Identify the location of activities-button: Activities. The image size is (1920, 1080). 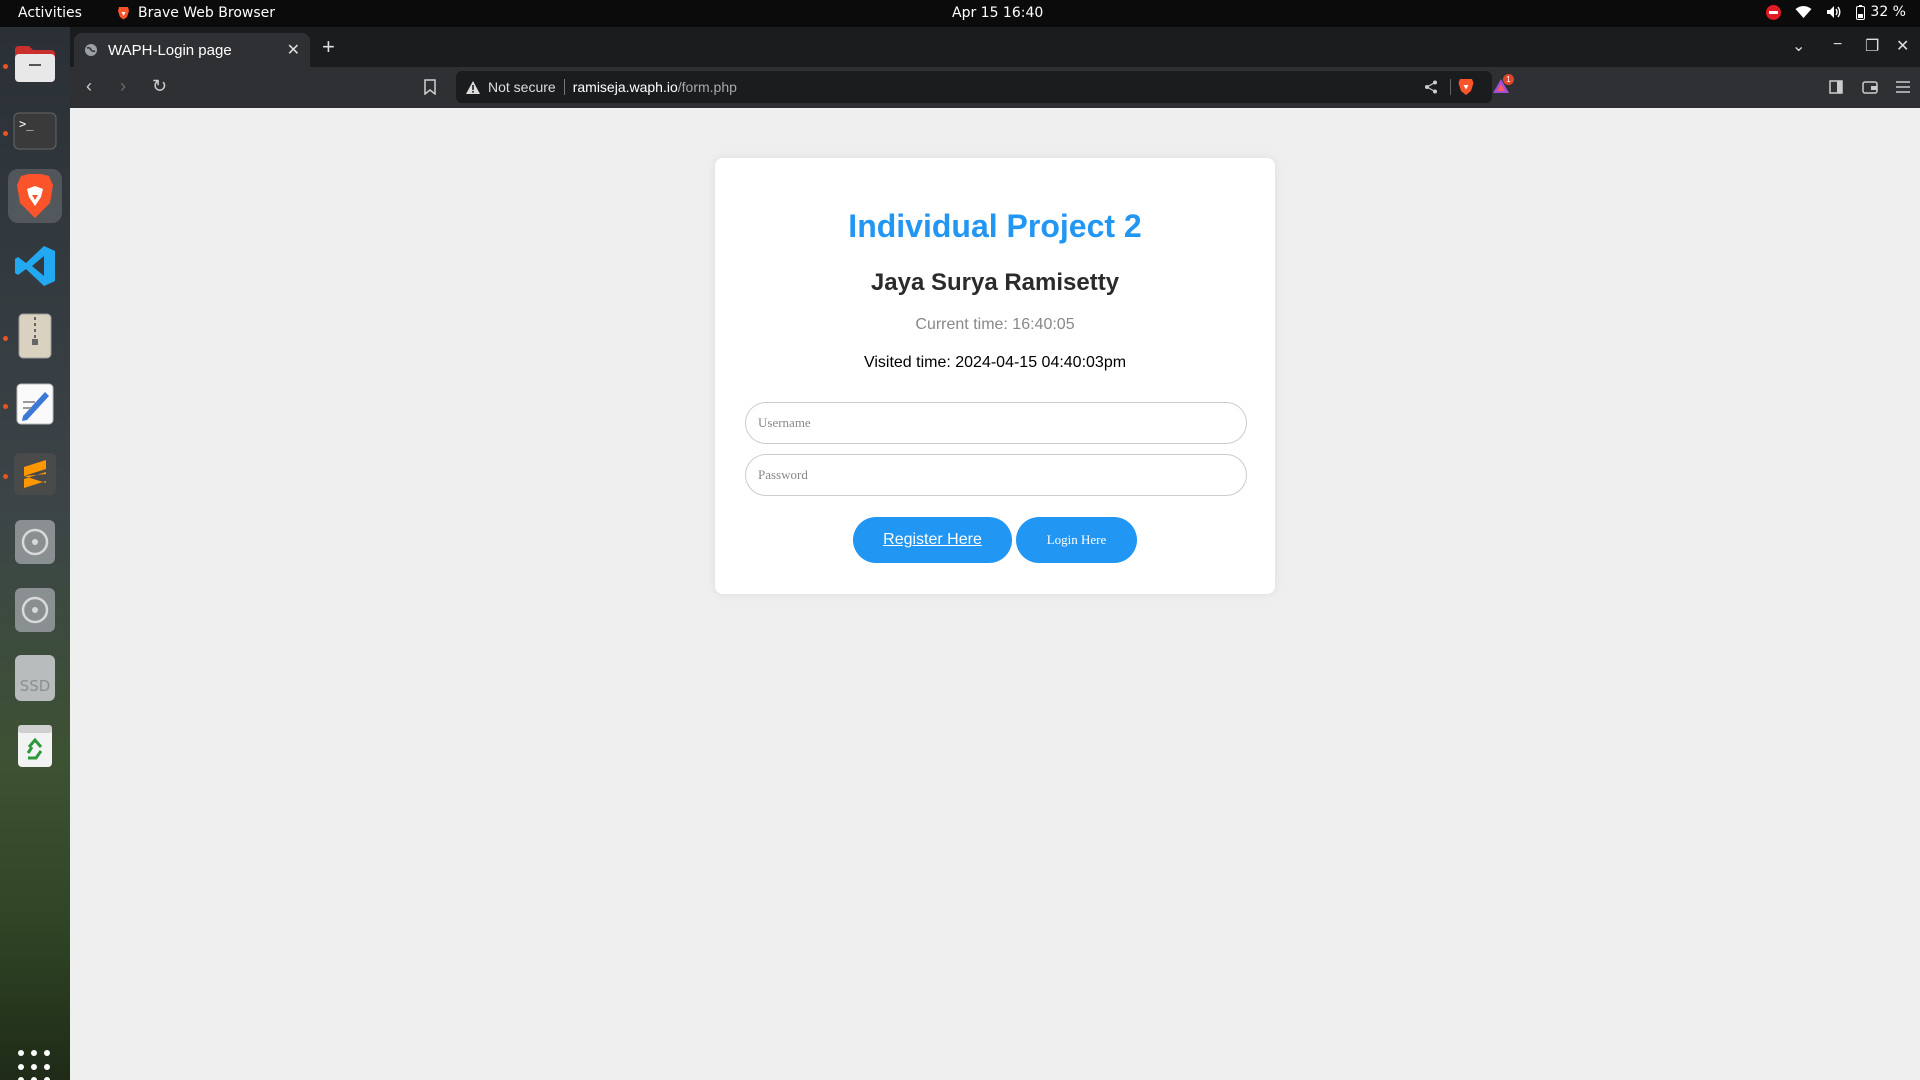
(50, 13).